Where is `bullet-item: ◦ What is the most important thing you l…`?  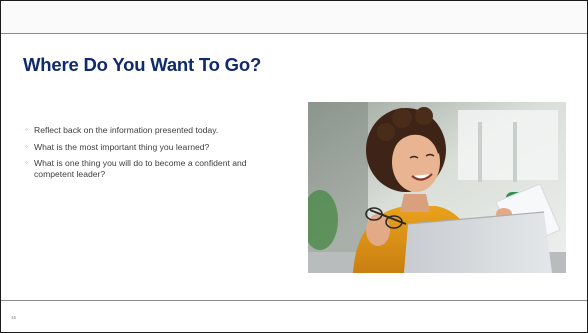 bullet-item: ◦ What is the most important thing you l… is located at coordinates (156, 147).